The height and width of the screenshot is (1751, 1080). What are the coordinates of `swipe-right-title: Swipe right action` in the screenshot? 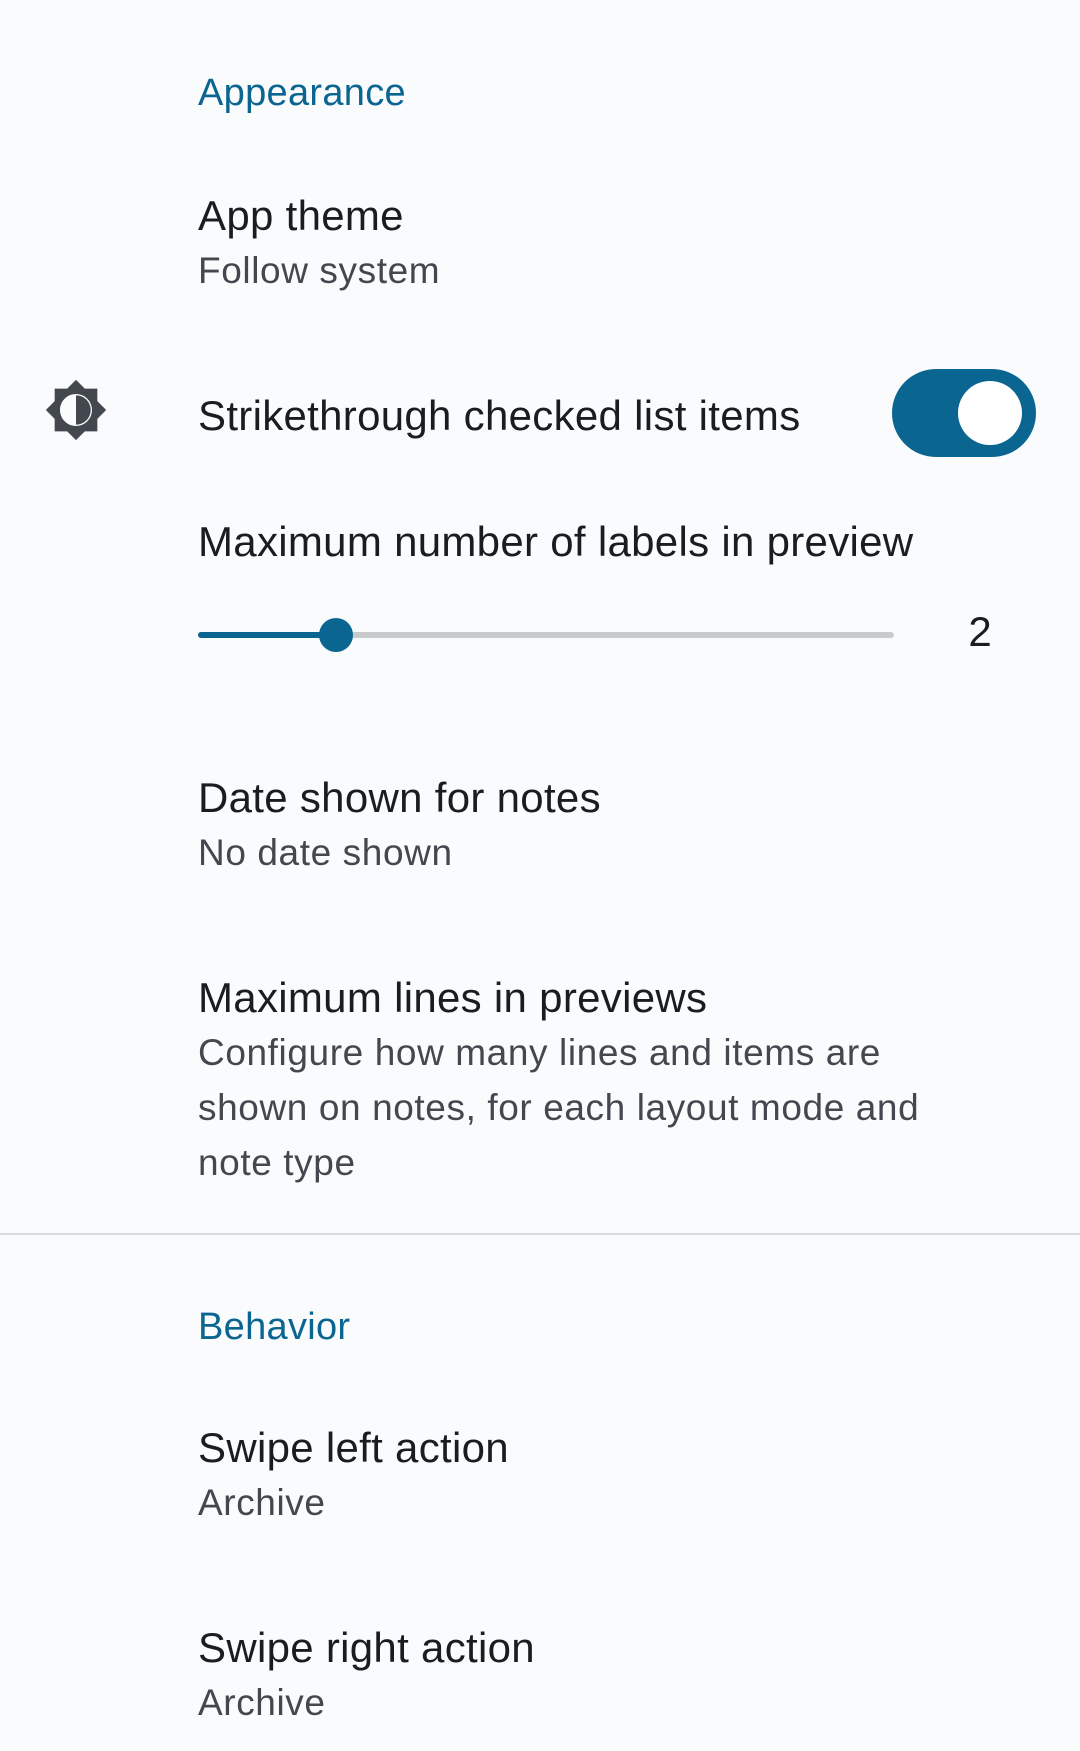 It's located at (366, 1647).